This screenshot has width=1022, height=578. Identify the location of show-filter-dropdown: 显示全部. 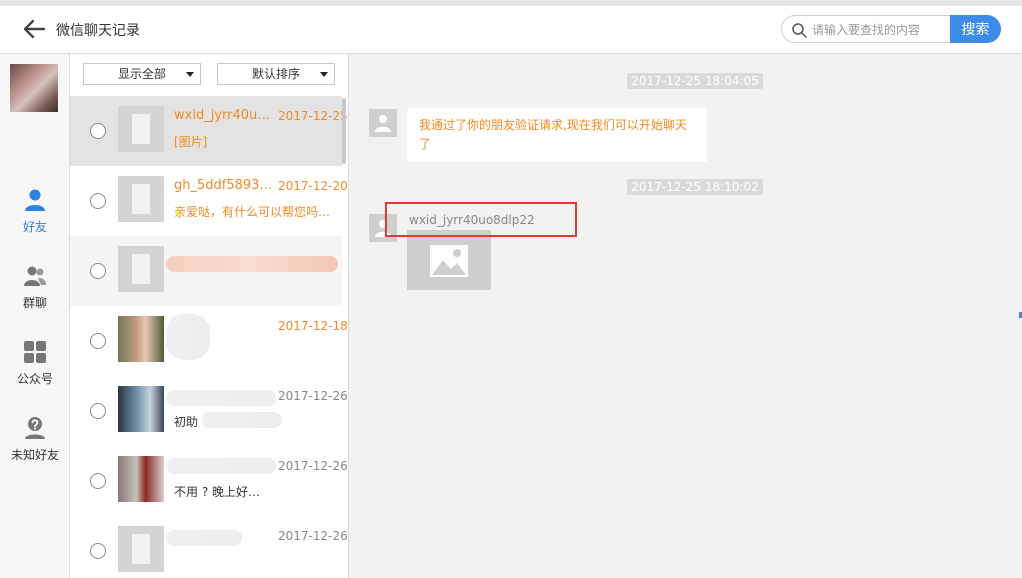
(142, 74).